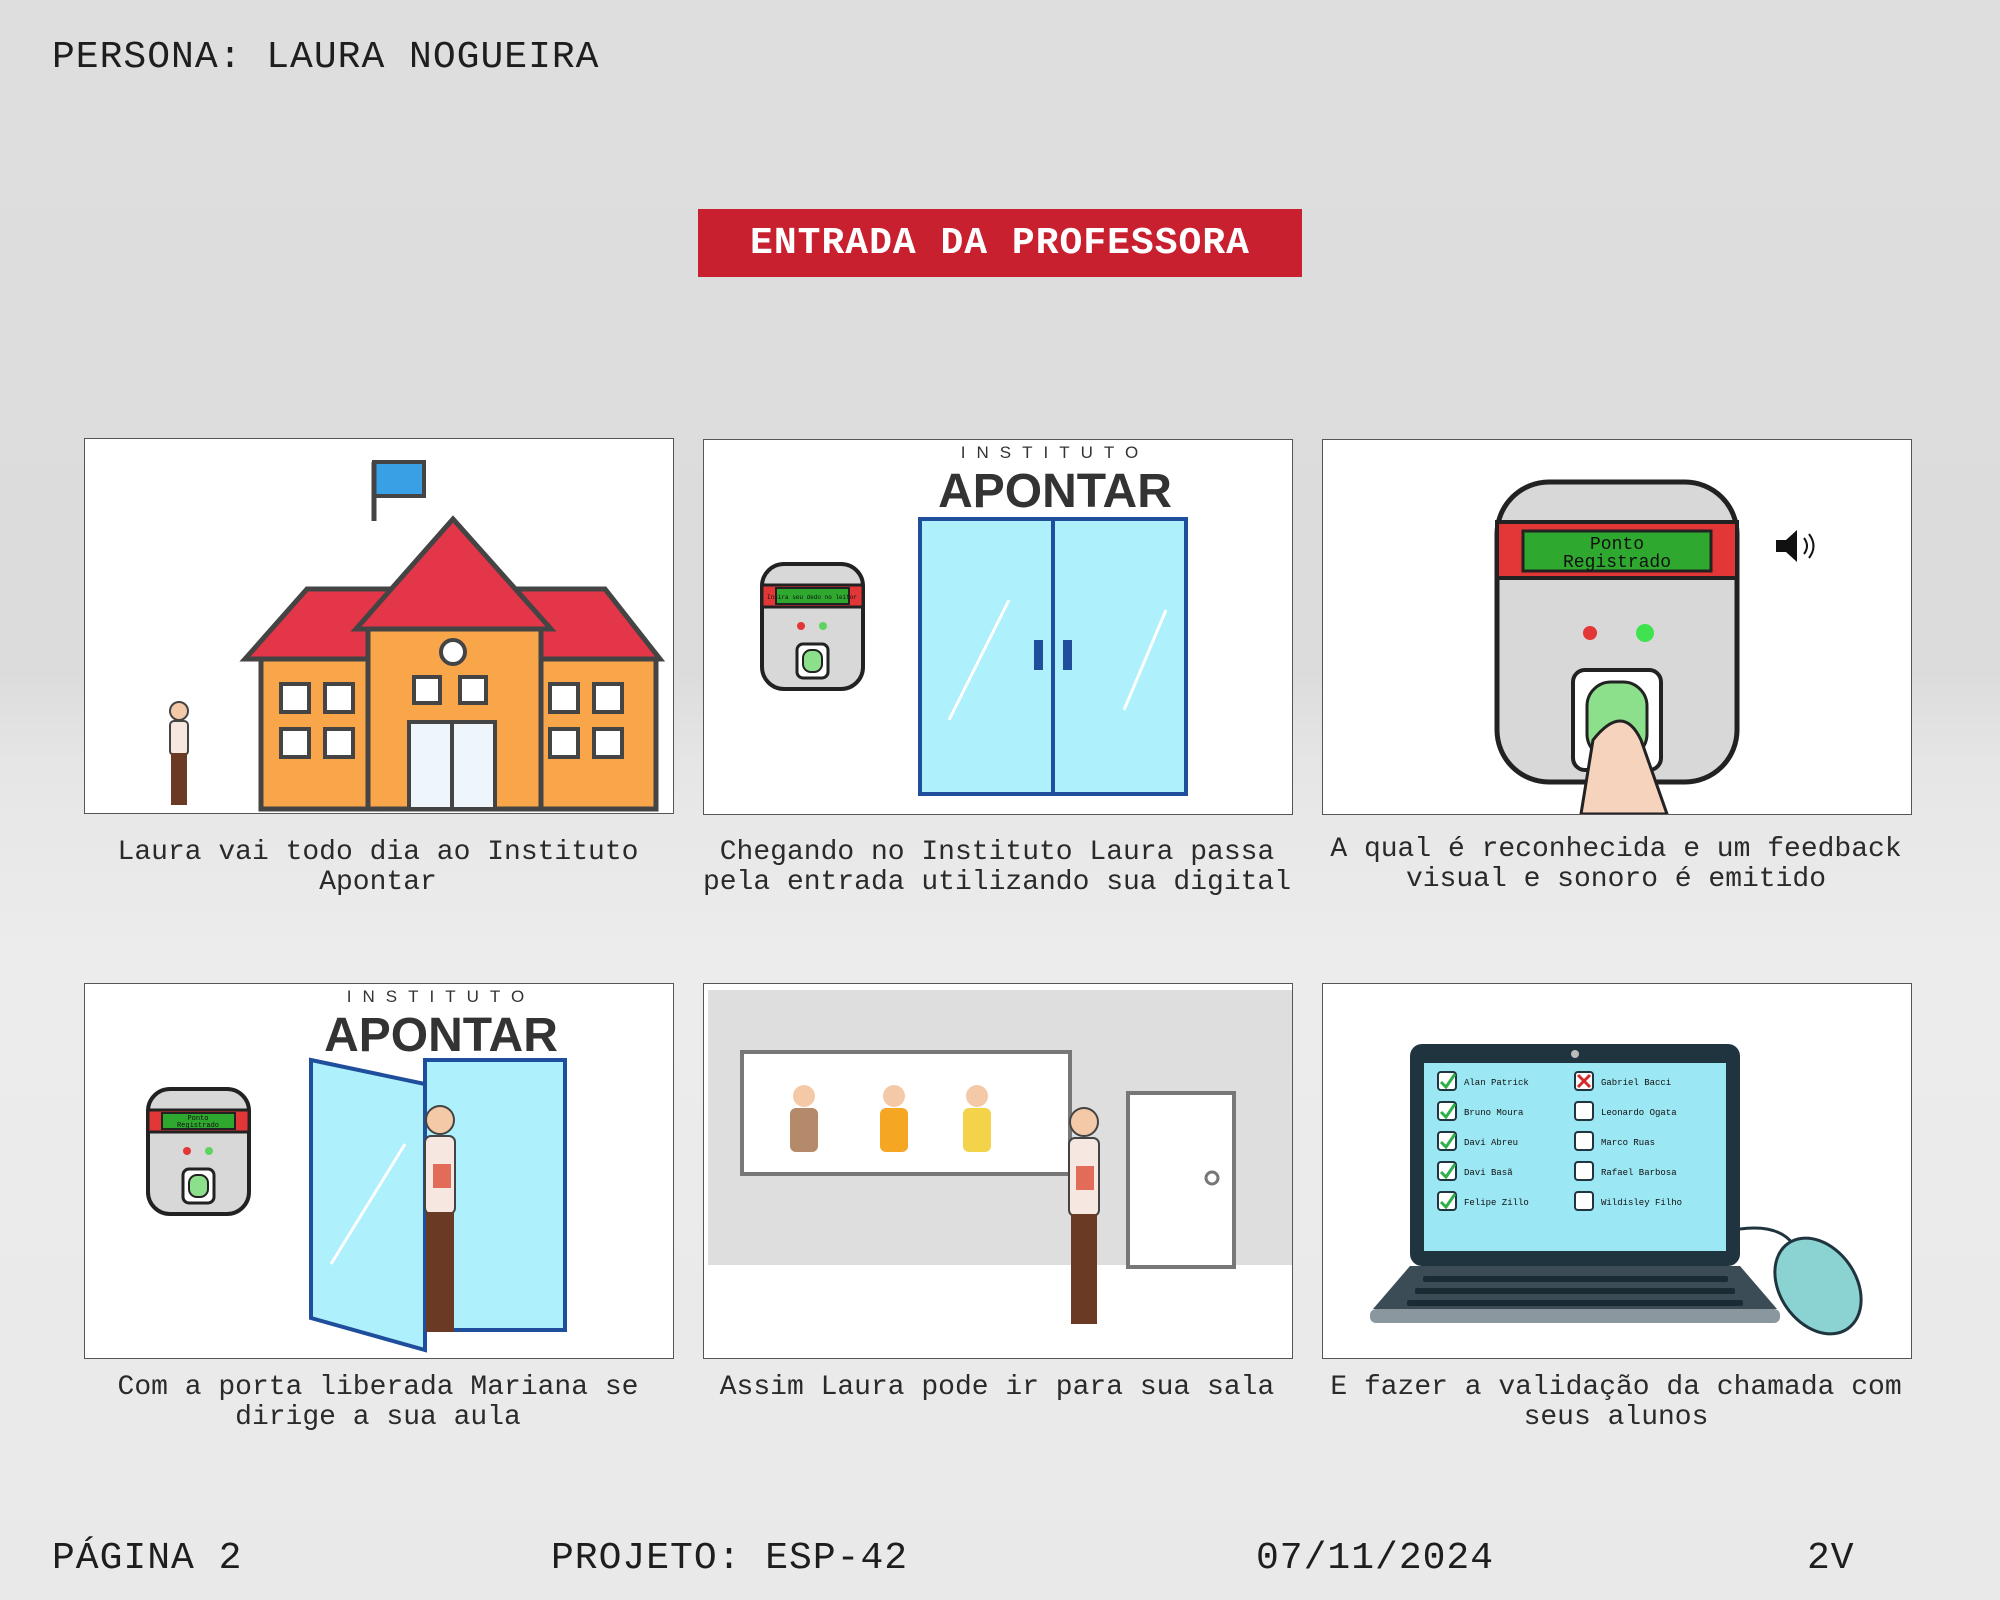 This screenshot has height=1600, width=2000. What do you see at coordinates (1636, 1083) in the screenshot?
I see `student-name: Gabriel Bacci` at bounding box center [1636, 1083].